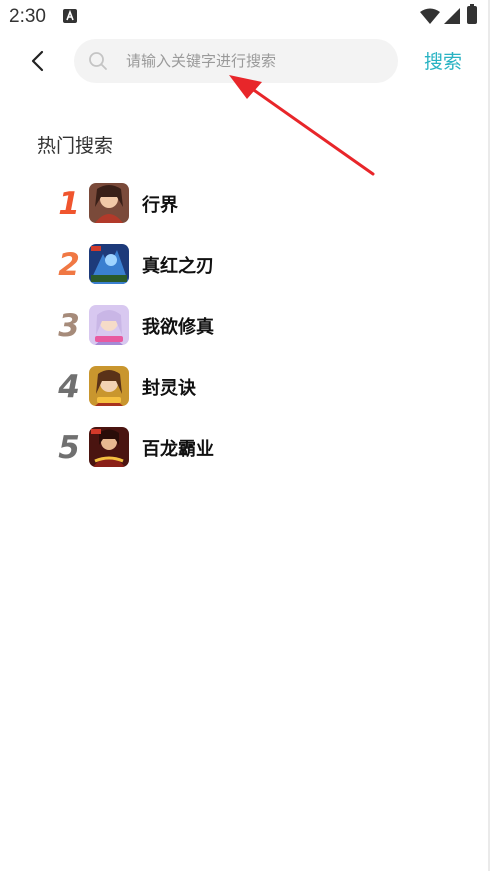  What do you see at coordinates (69, 204) in the screenshot?
I see `rank-number: 1` at bounding box center [69, 204].